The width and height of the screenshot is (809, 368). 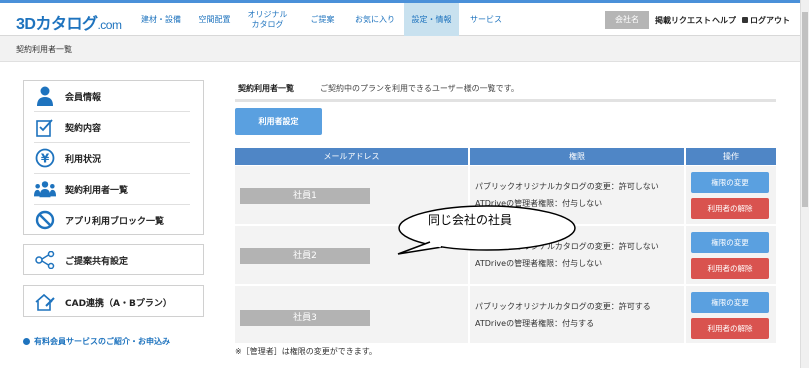 I want to click on page-description: ご契約中のプランを利用できるユーザー様の一覧です。, so click(x=419, y=88).